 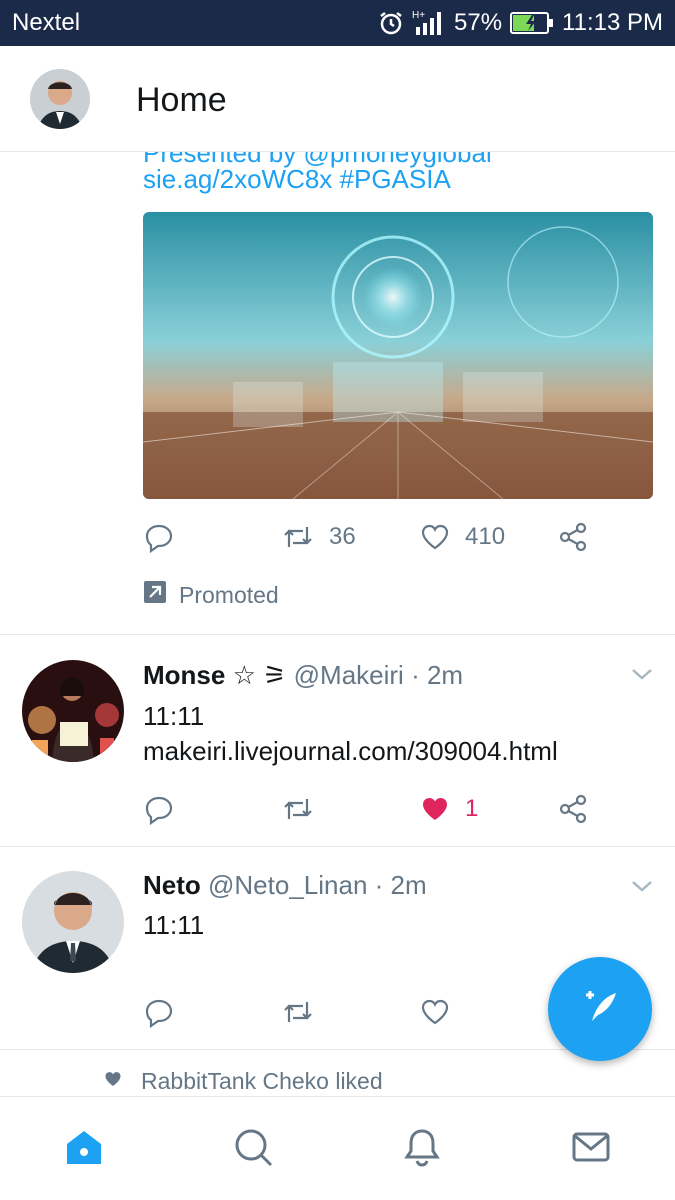 What do you see at coordinates (373, 809) in the screenshot?
I see `tweet-actions: 1` at bounding box center [373, 809].